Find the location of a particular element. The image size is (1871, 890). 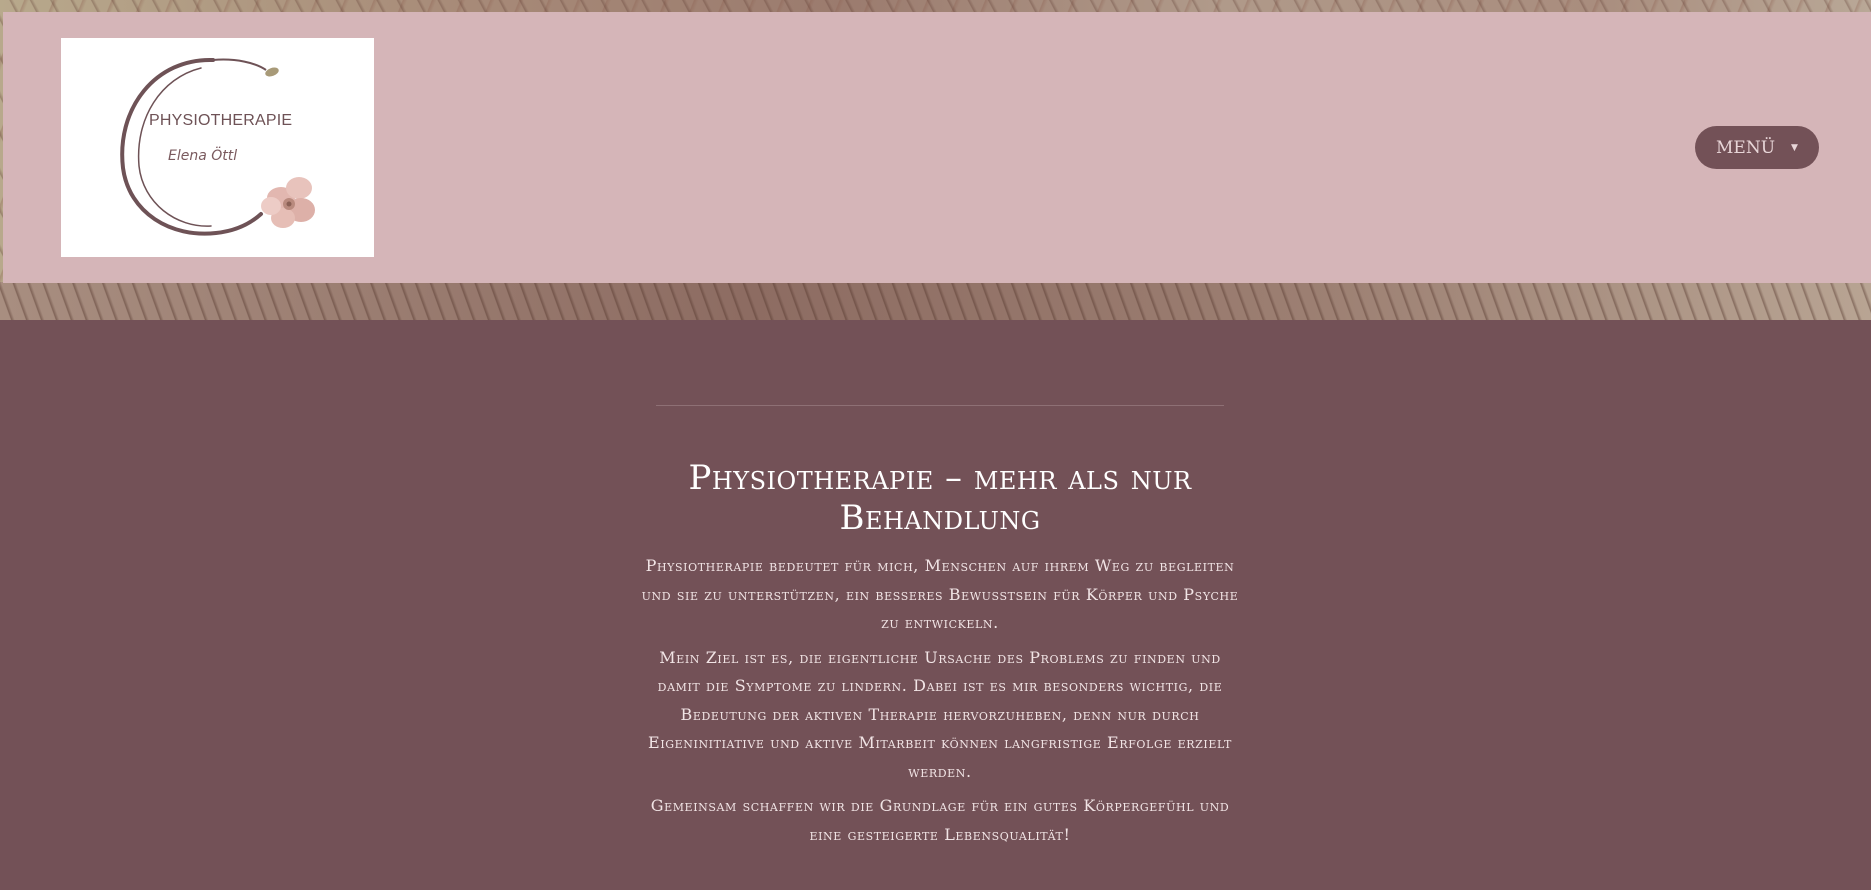

section-divider is located at coordinates (940, 405).